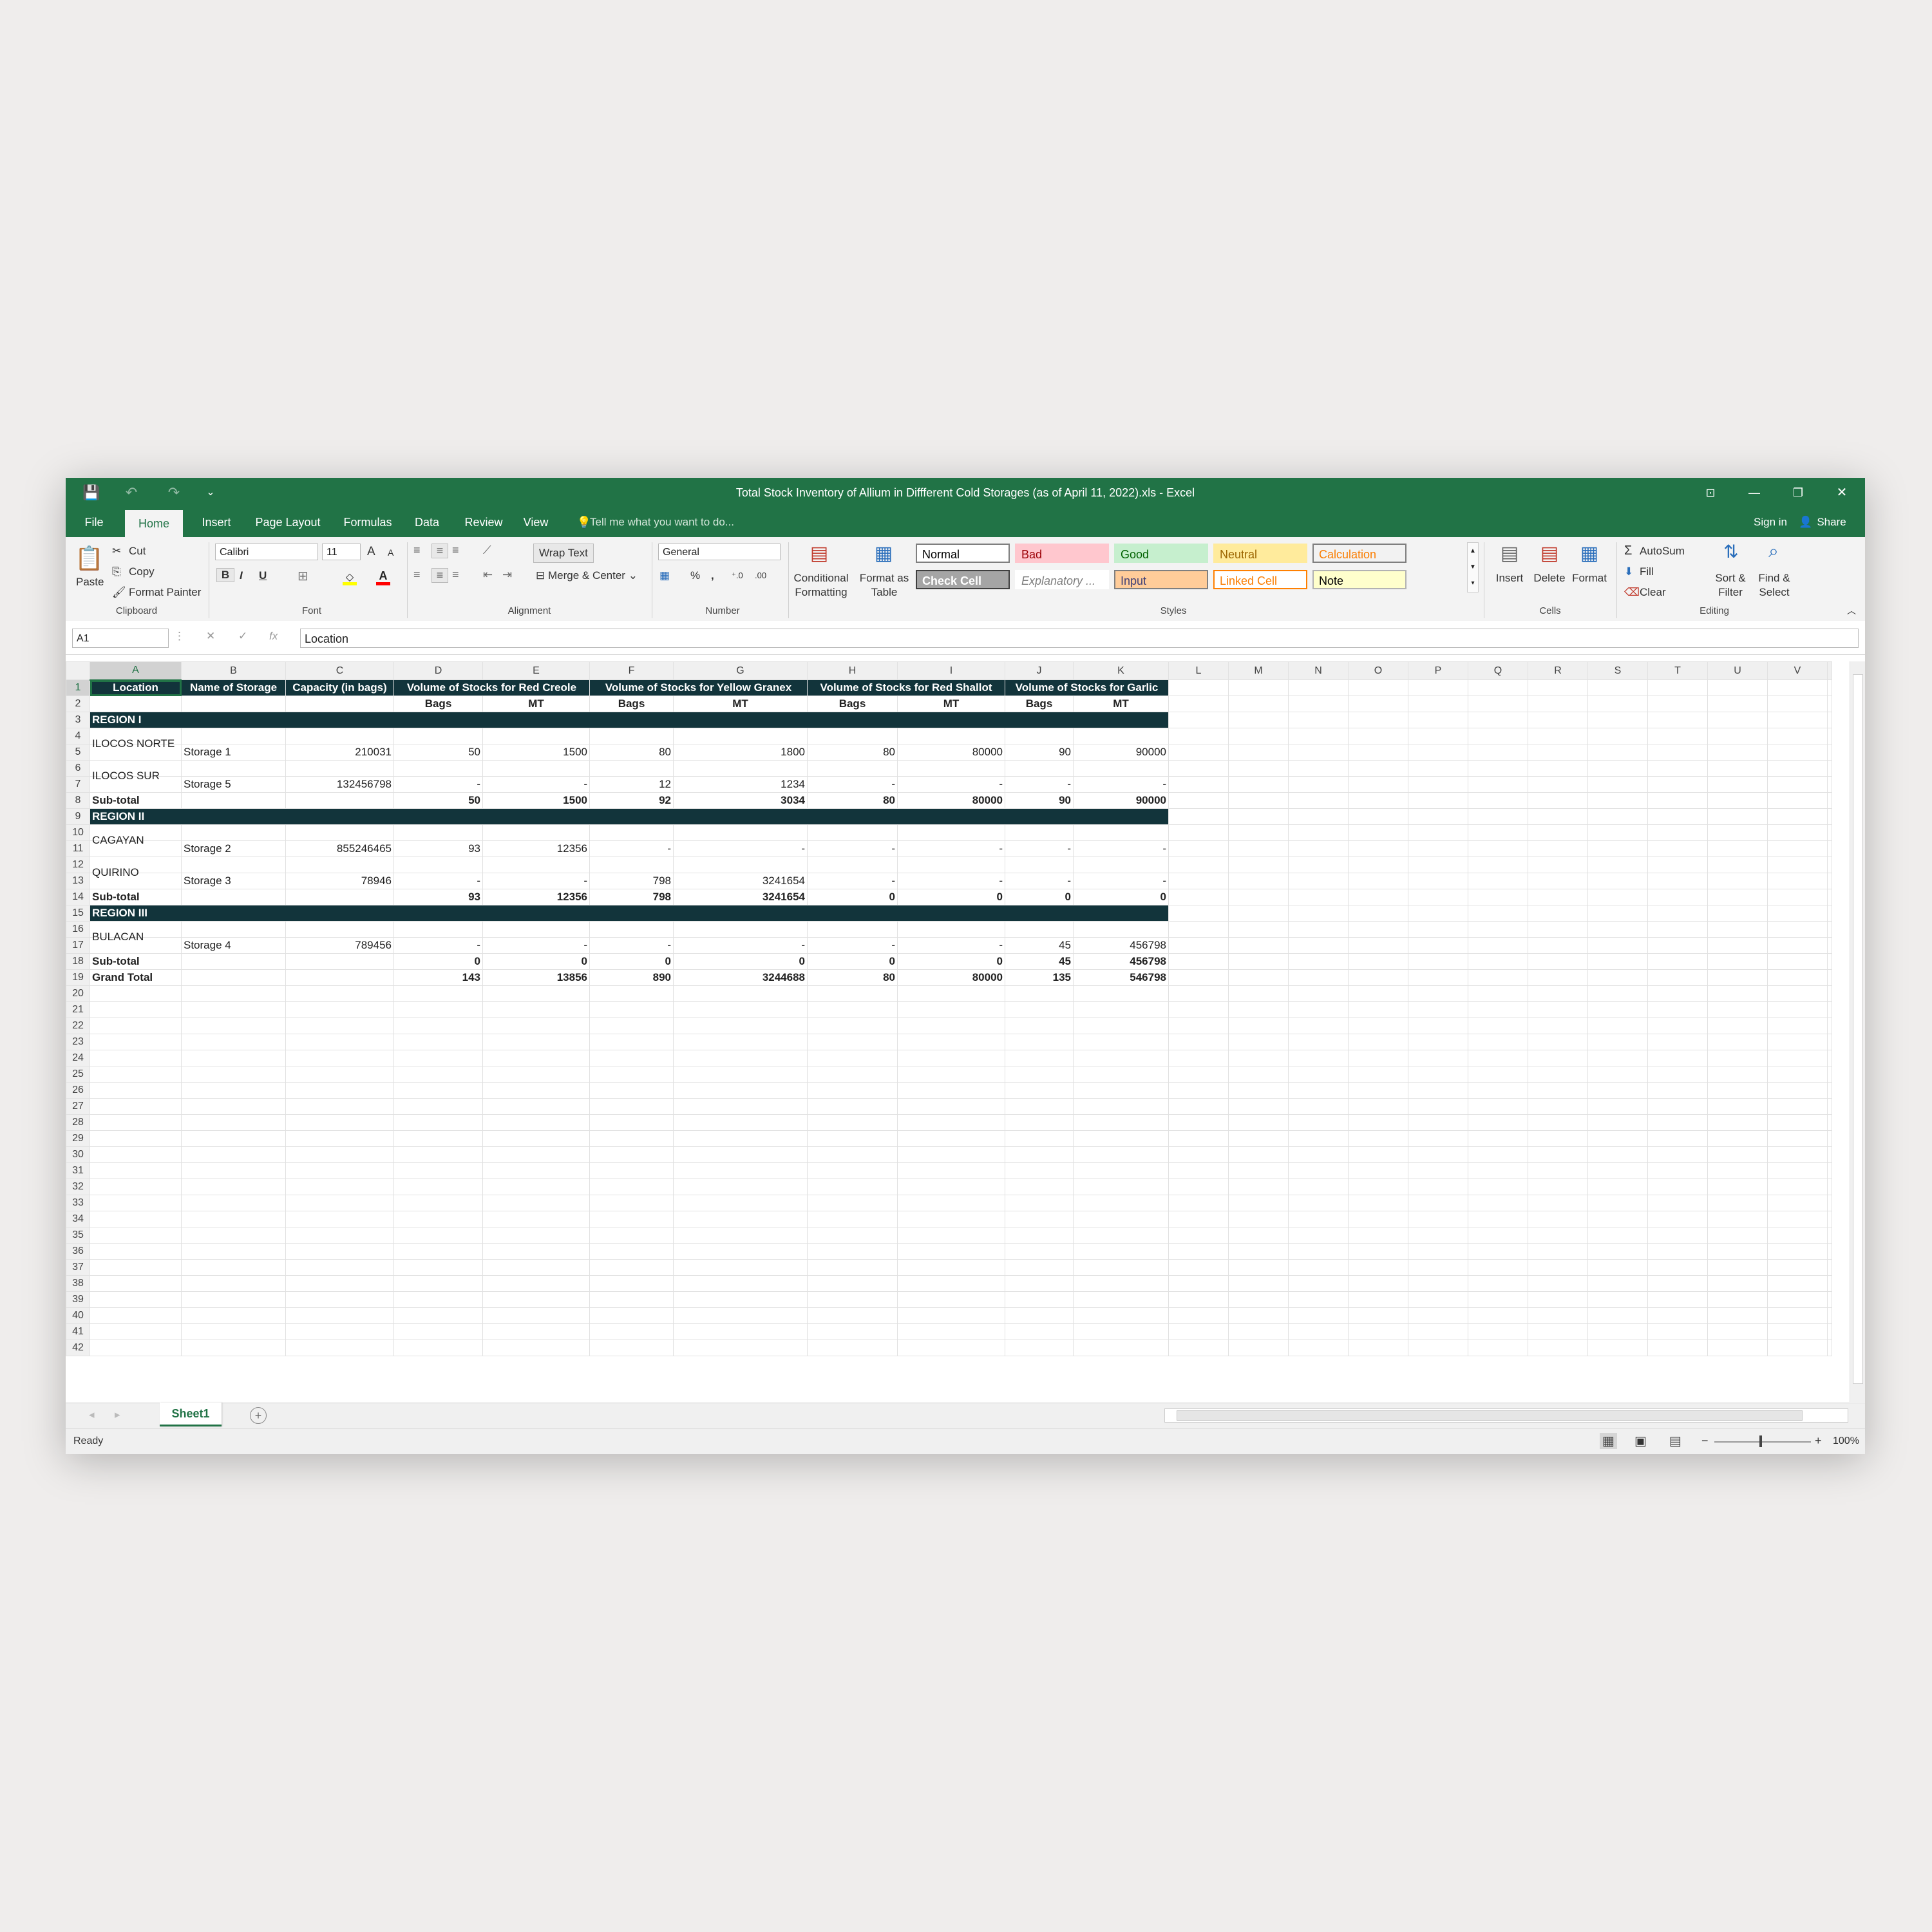 This screenshot has height=1932, width=1932. Describe the element at coordinates (1677, 670) in the screenshot. I see `column-header: T` at that location.